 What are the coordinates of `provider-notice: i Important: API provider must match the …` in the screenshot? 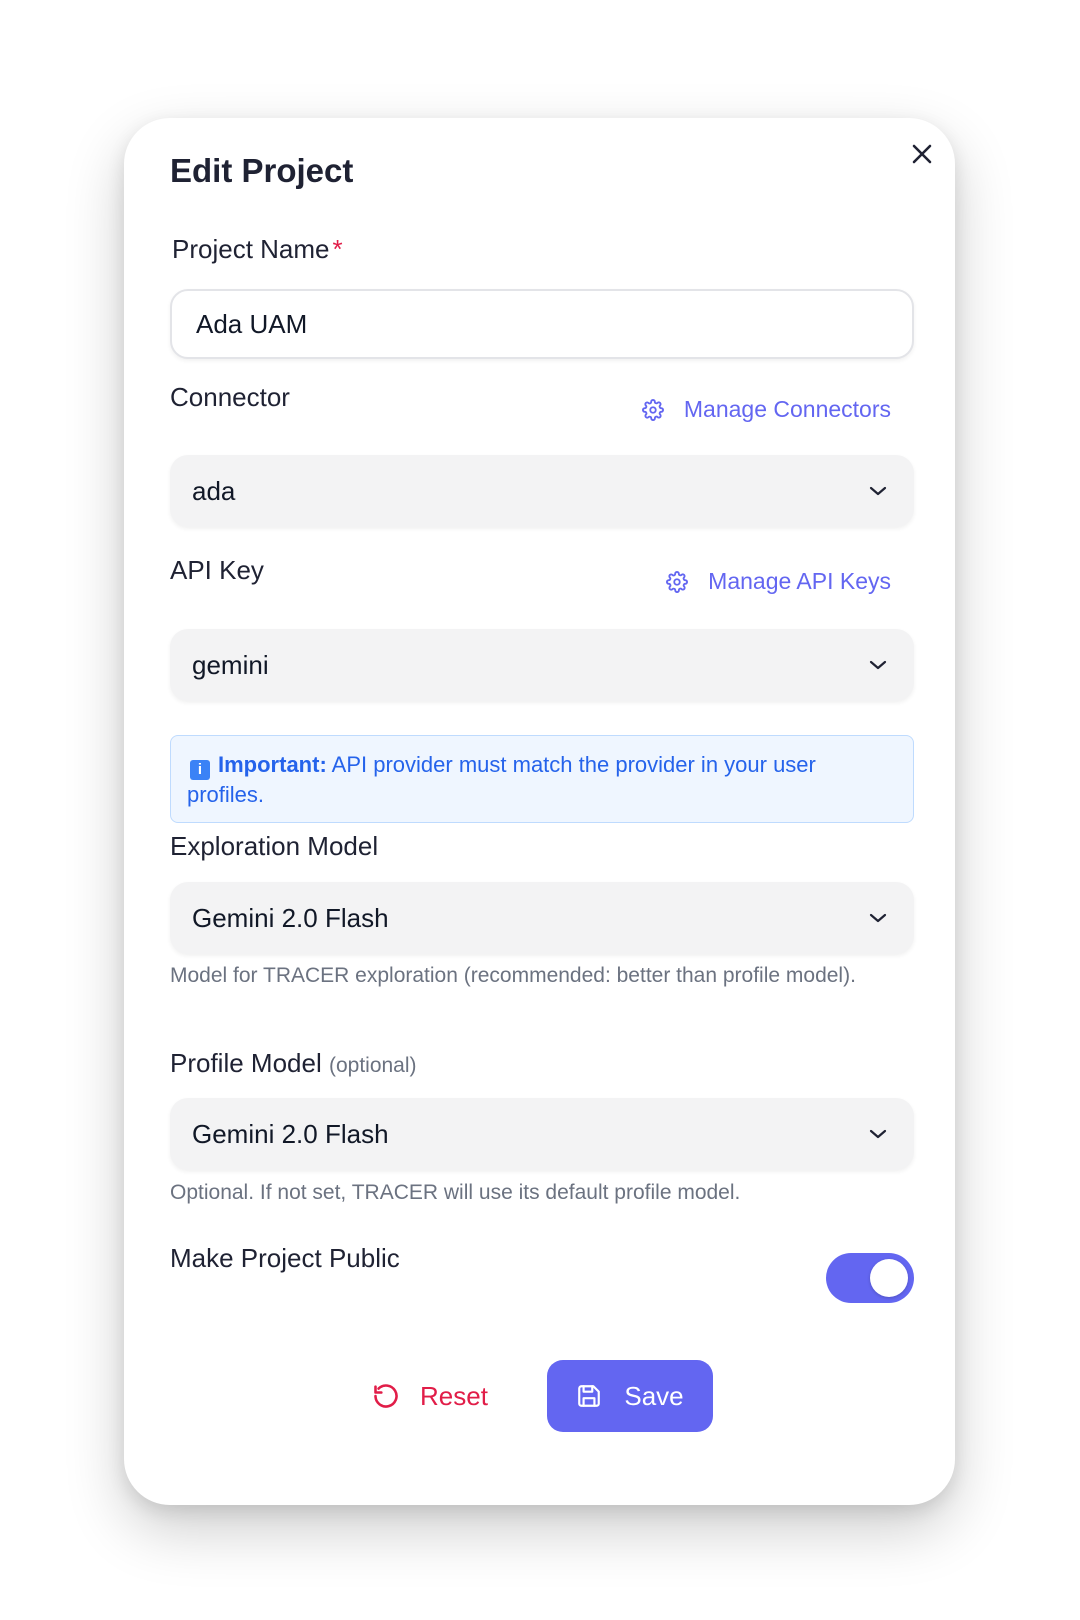 It's located at (542, 779).